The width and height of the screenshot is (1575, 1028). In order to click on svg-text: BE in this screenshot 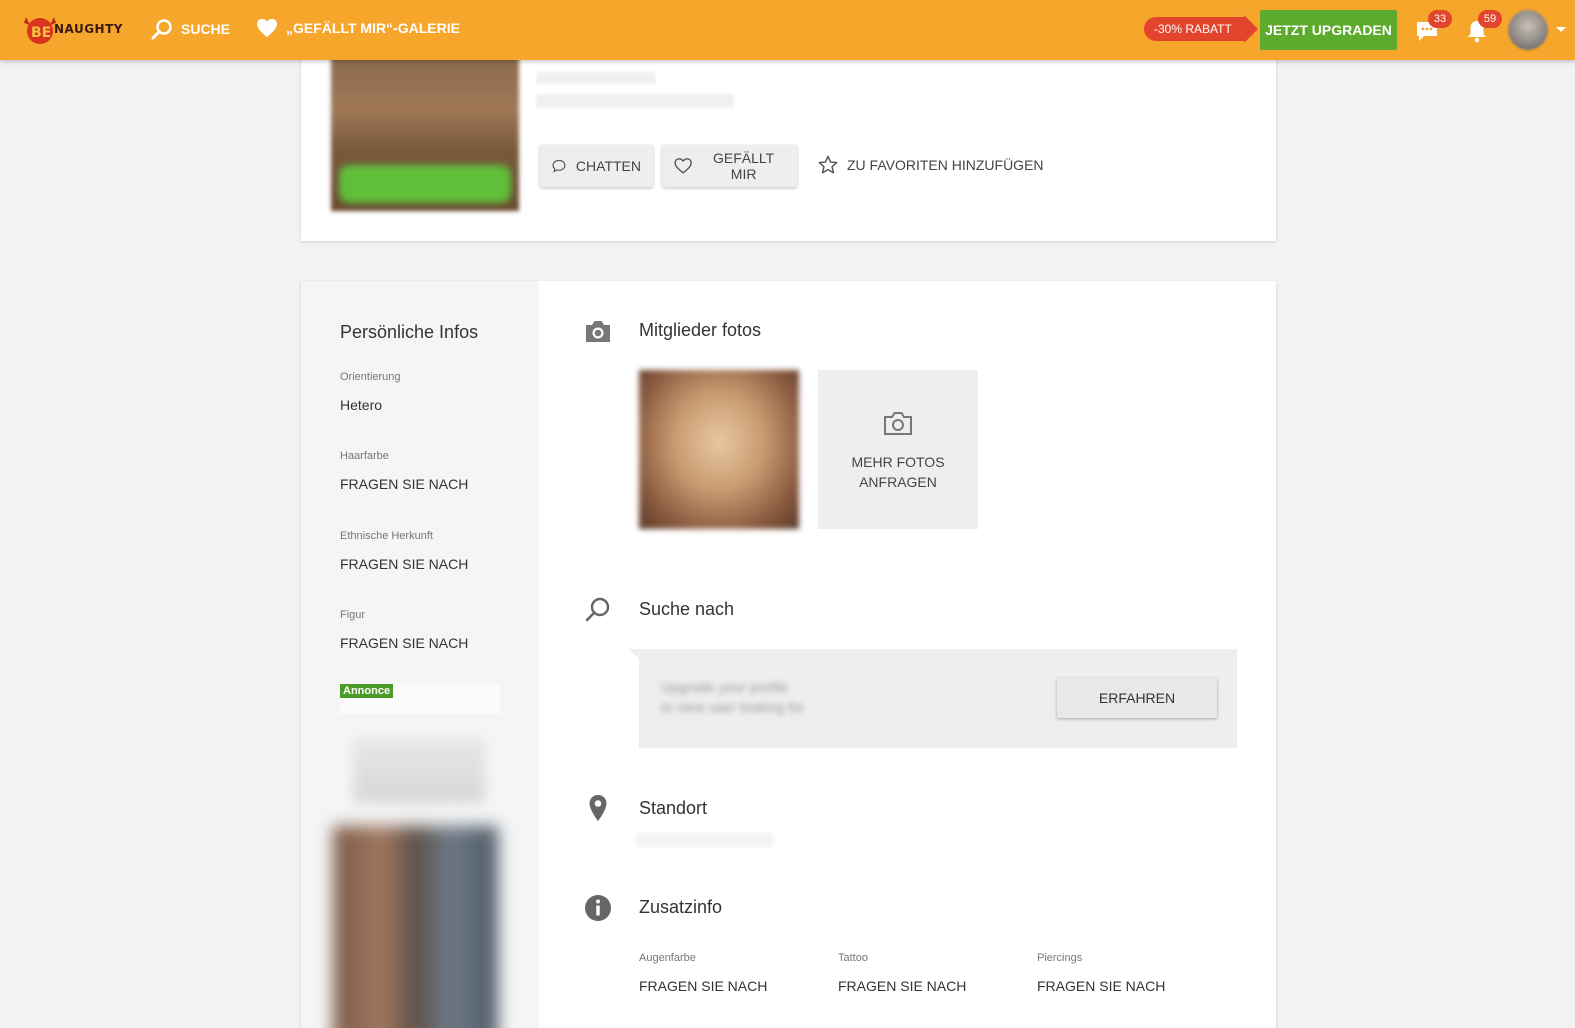, I will do `click(41, 33)`.